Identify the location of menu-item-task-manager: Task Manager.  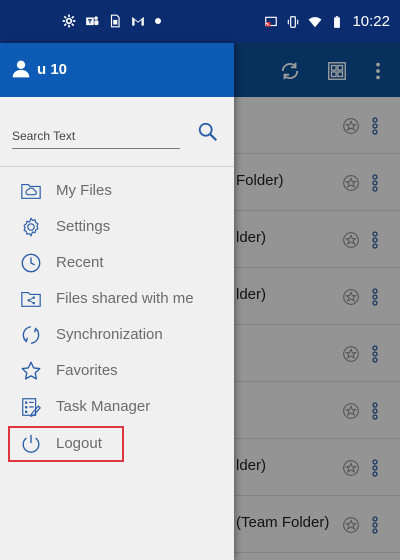
(117, 407).